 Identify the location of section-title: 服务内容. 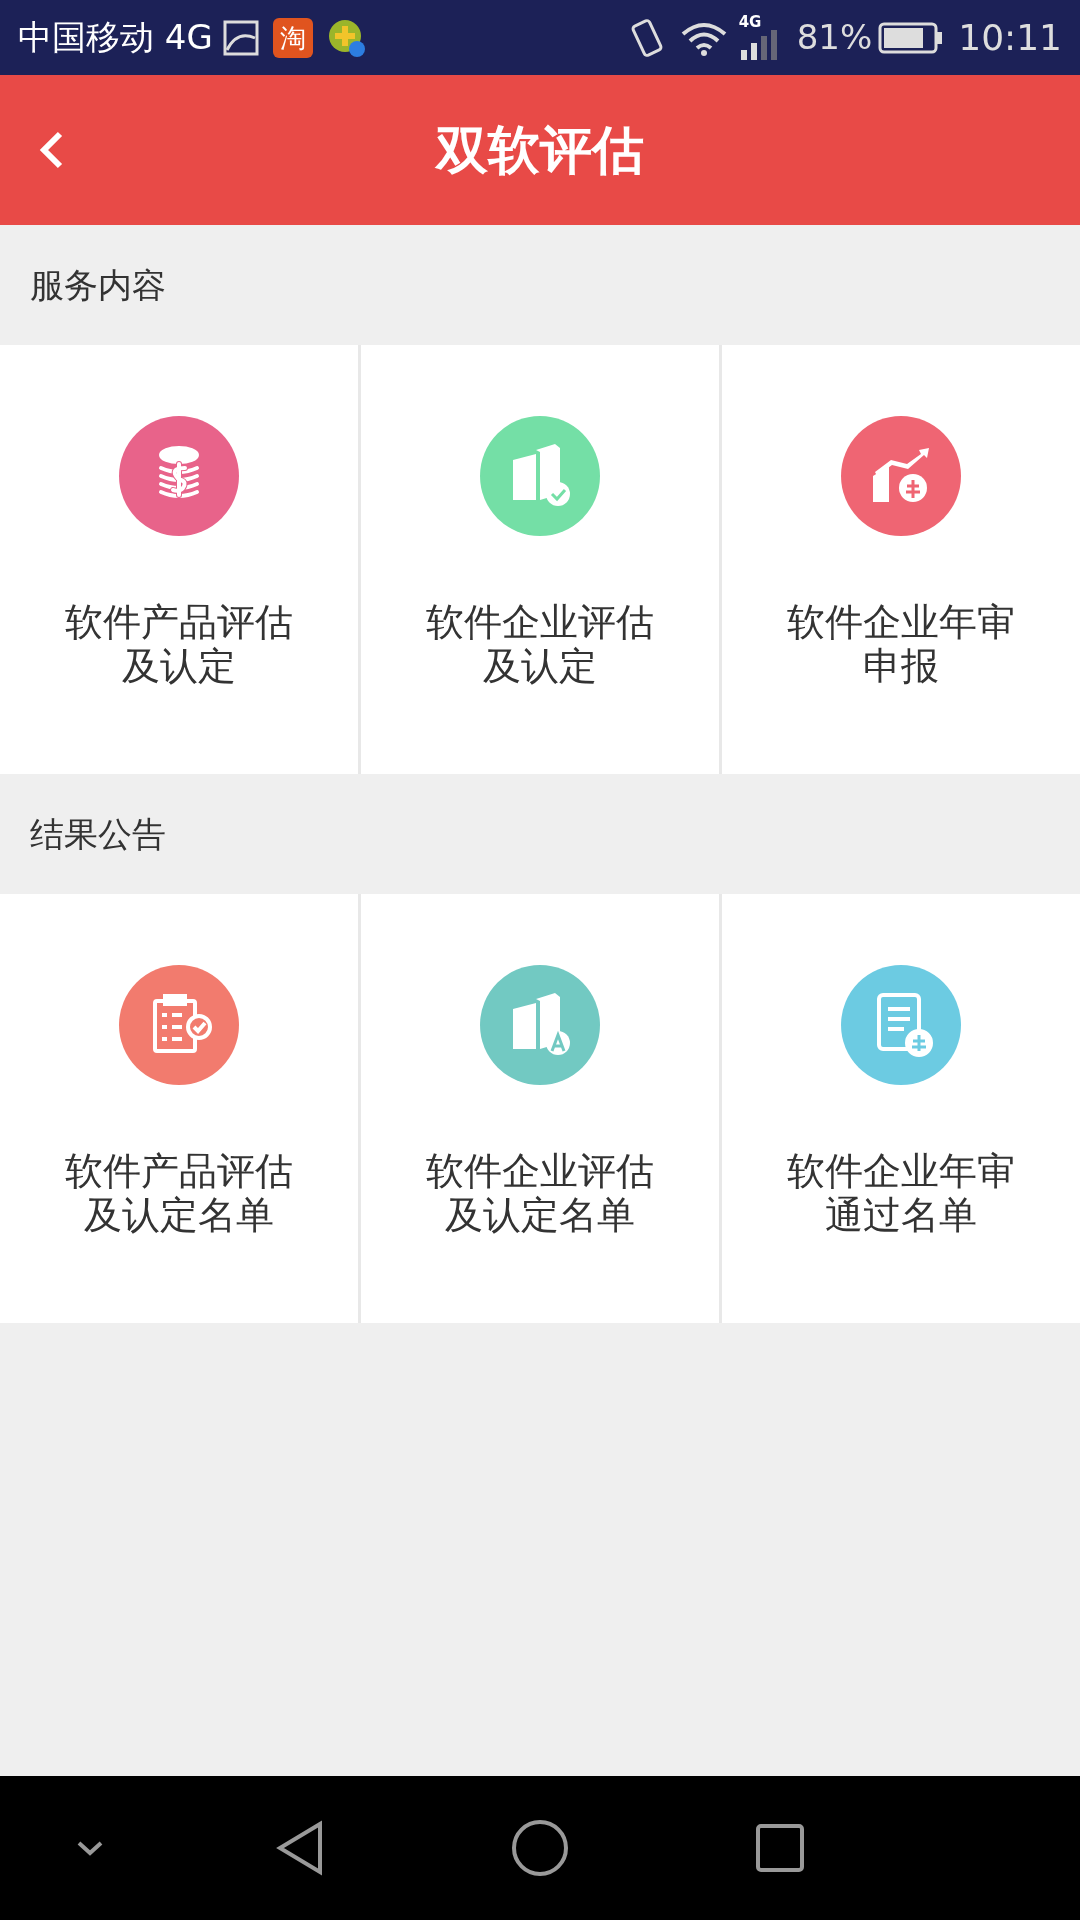
(98, 285).